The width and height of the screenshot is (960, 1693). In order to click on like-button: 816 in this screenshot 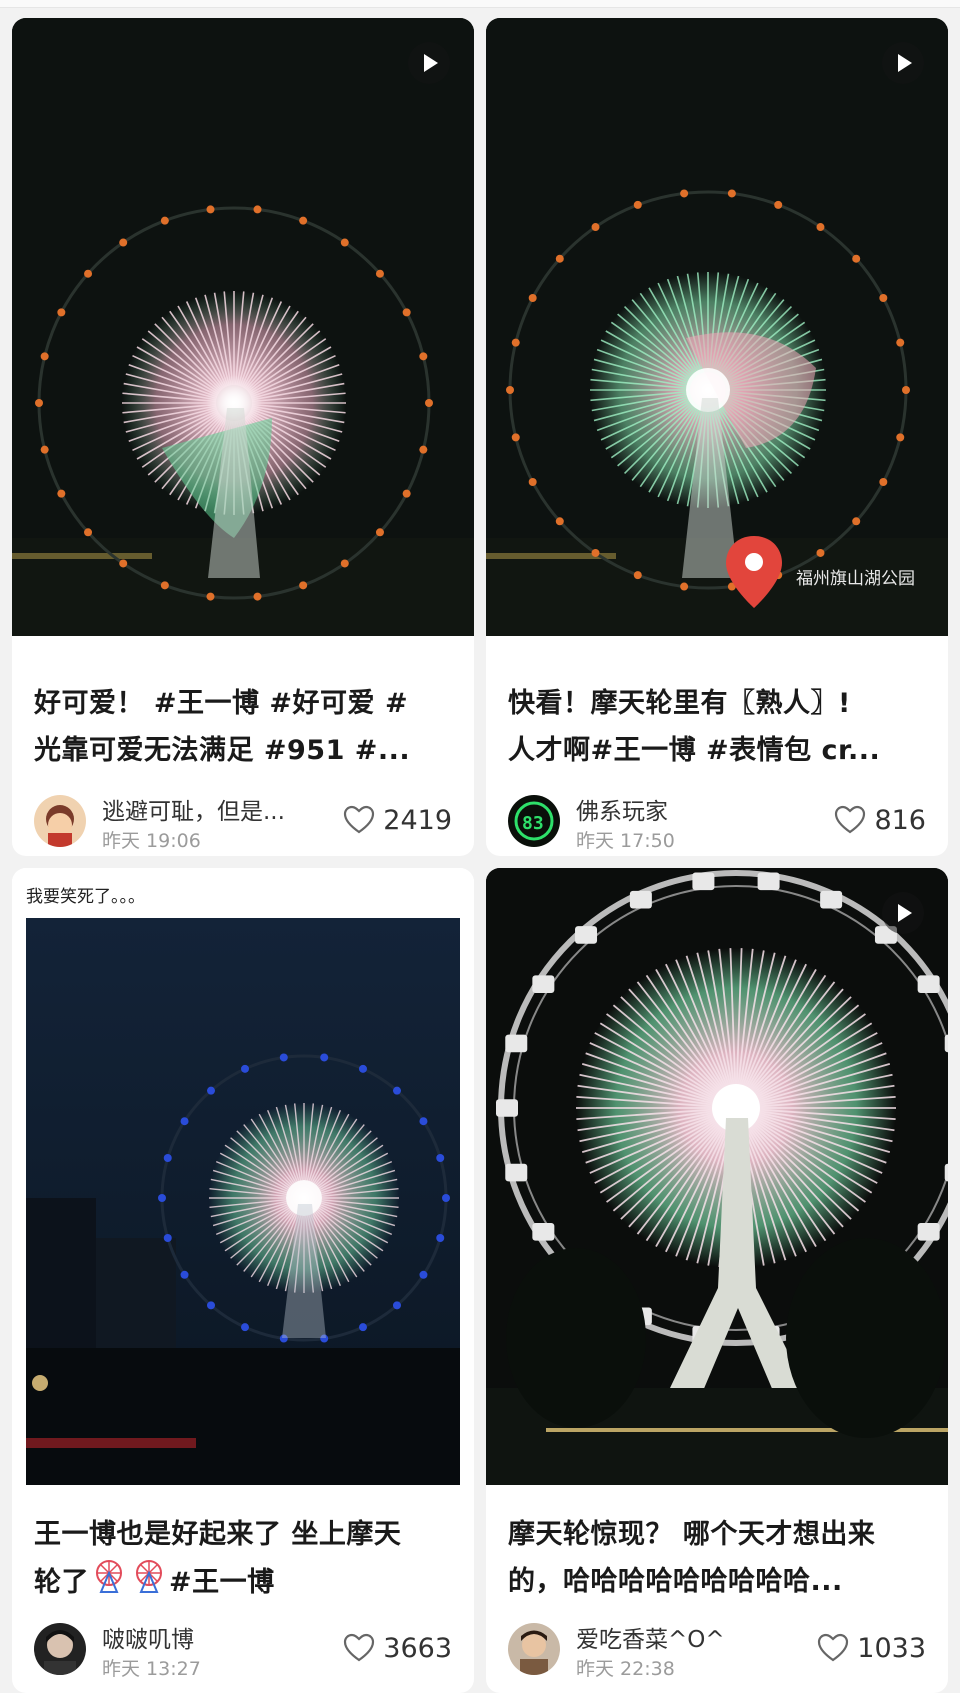, I will do `click(880, 820)`.